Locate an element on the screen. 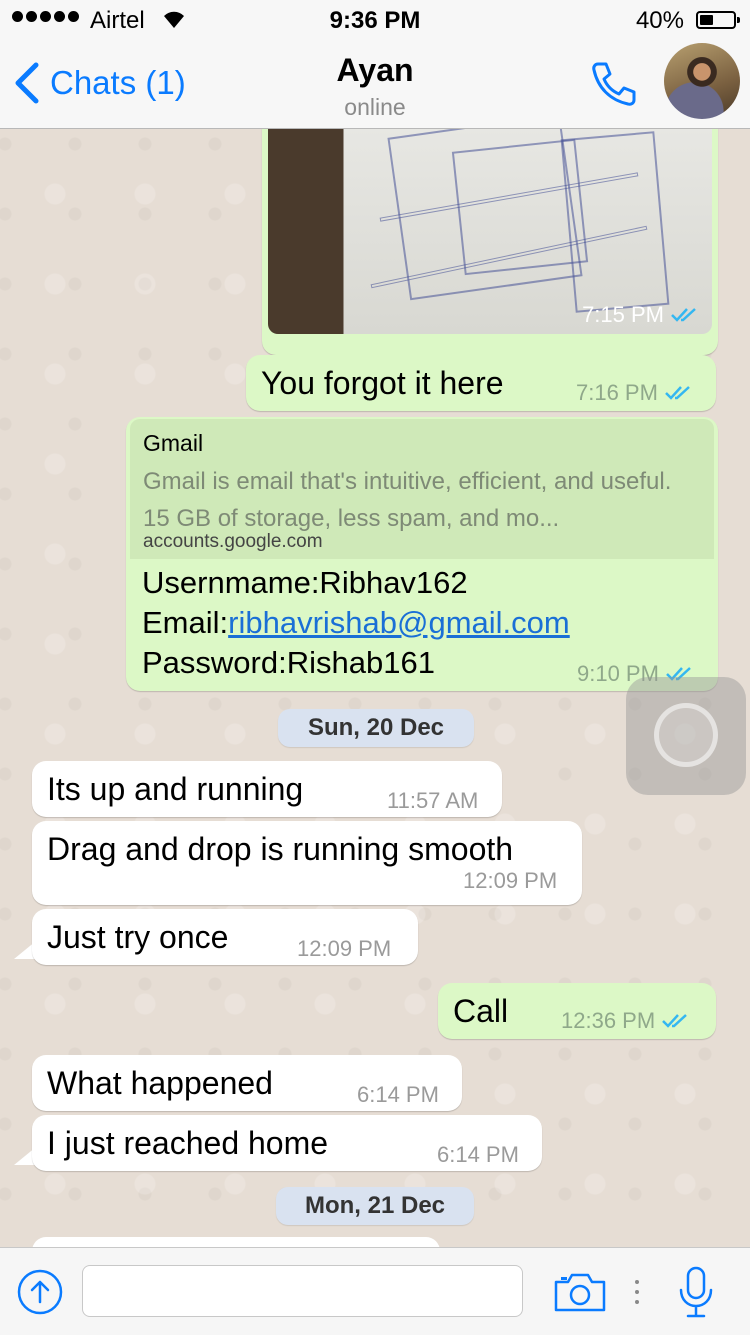 The width and height of the screenshot is (750, 1335). message-bubble-incoming: Just try once 12:09 PM is located at coordinates (225, 937).